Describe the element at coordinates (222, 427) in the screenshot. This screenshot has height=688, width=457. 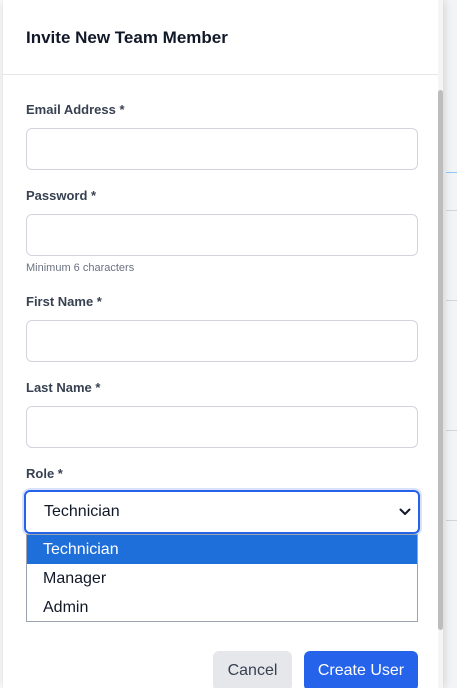
I see `last-name-field` at that location.